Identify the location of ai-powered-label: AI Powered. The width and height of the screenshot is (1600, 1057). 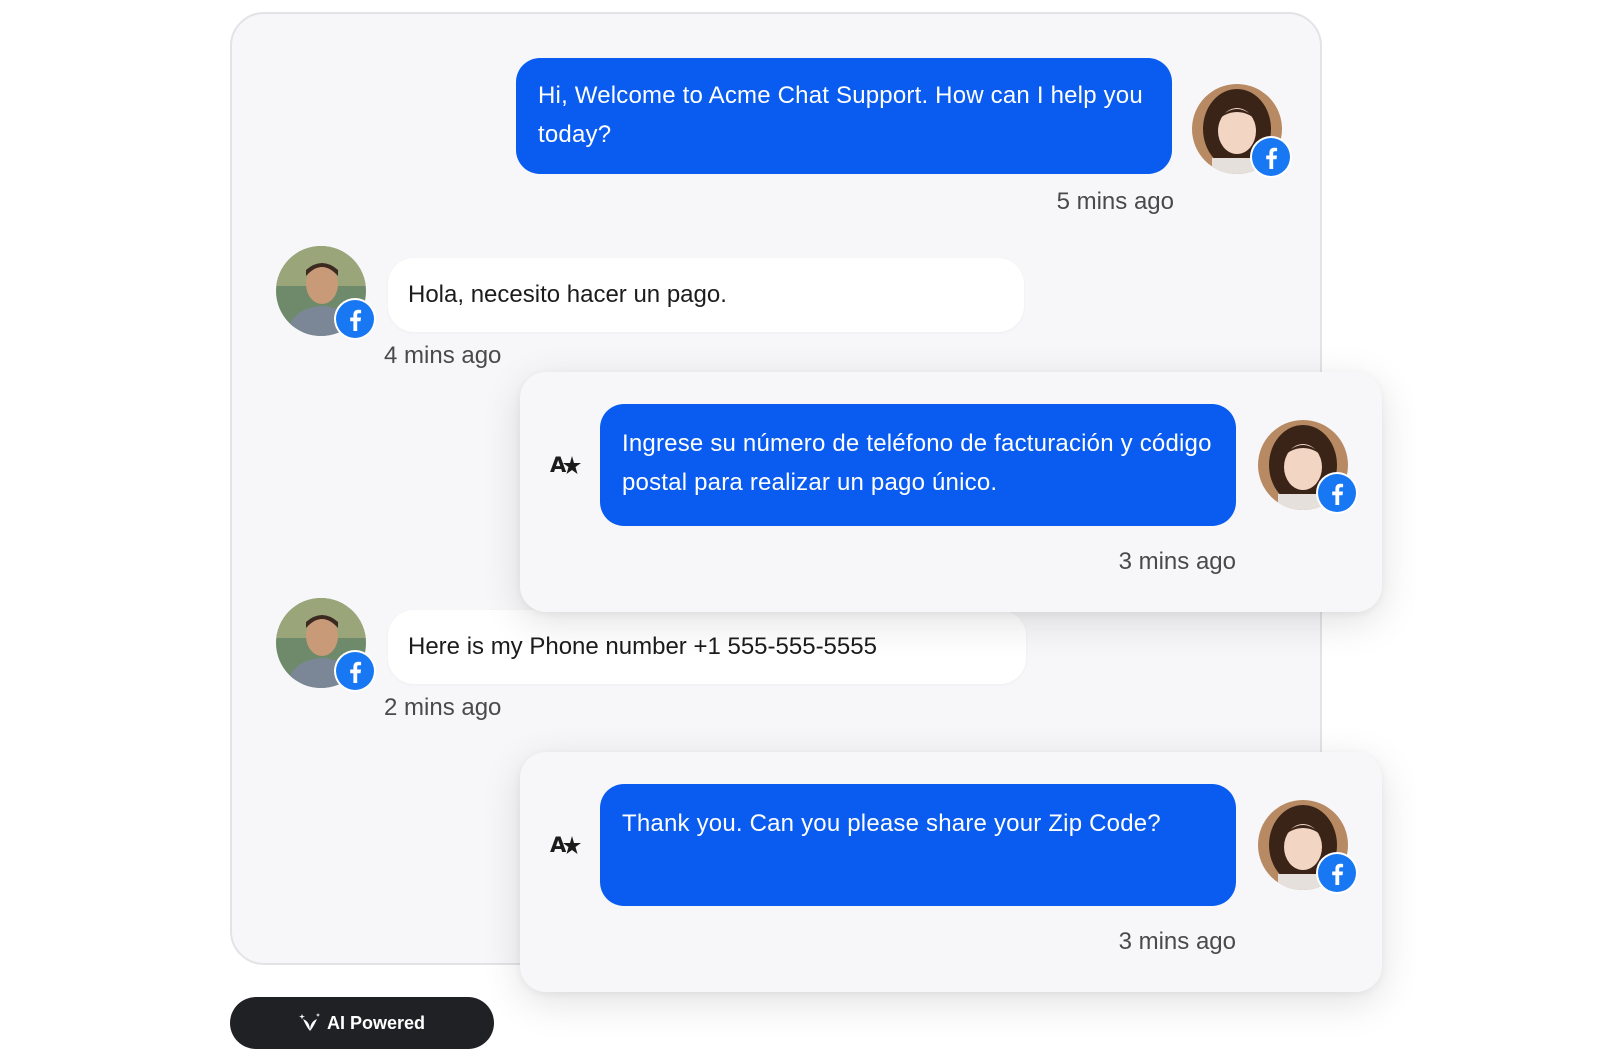
(376, 1022).